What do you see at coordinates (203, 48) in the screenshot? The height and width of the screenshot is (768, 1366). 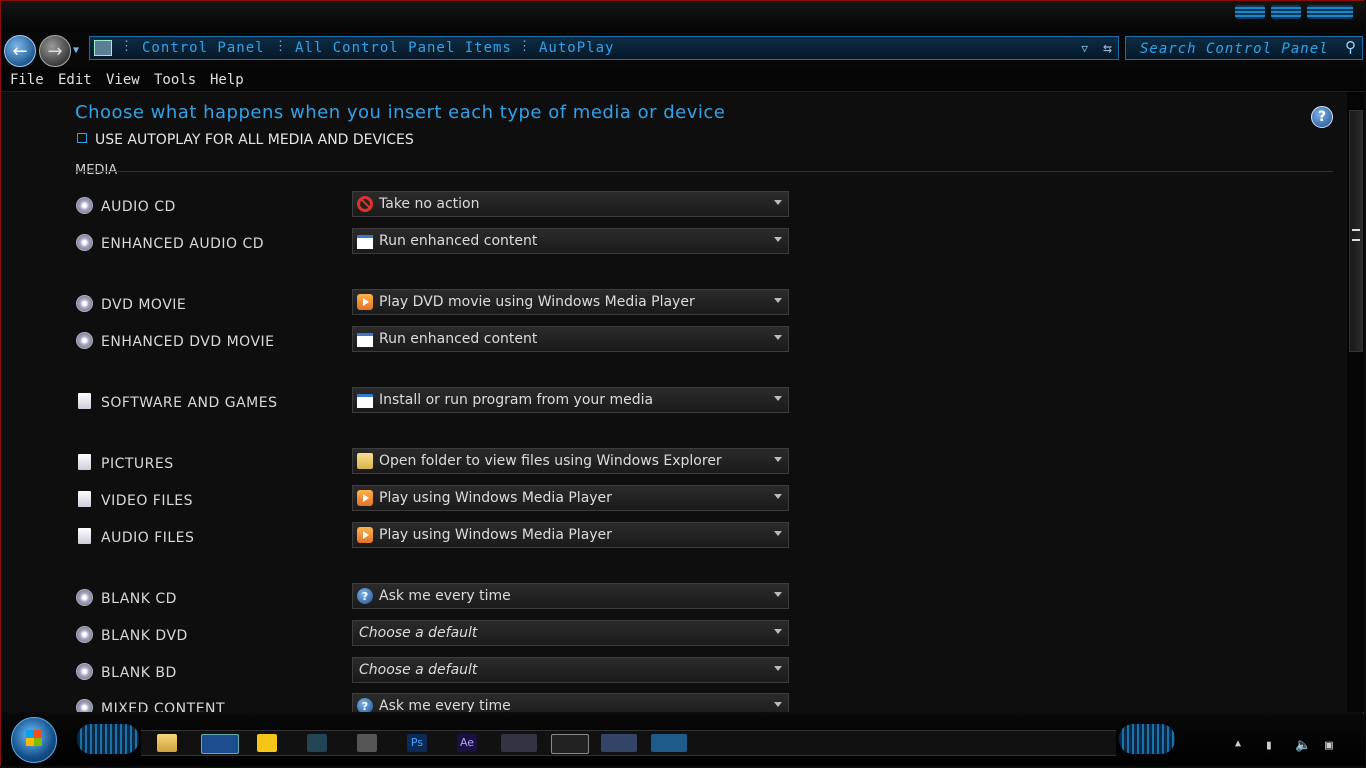 I see `breadcrumb-control-panel: Control Panel` at bounding box center [203, 48].